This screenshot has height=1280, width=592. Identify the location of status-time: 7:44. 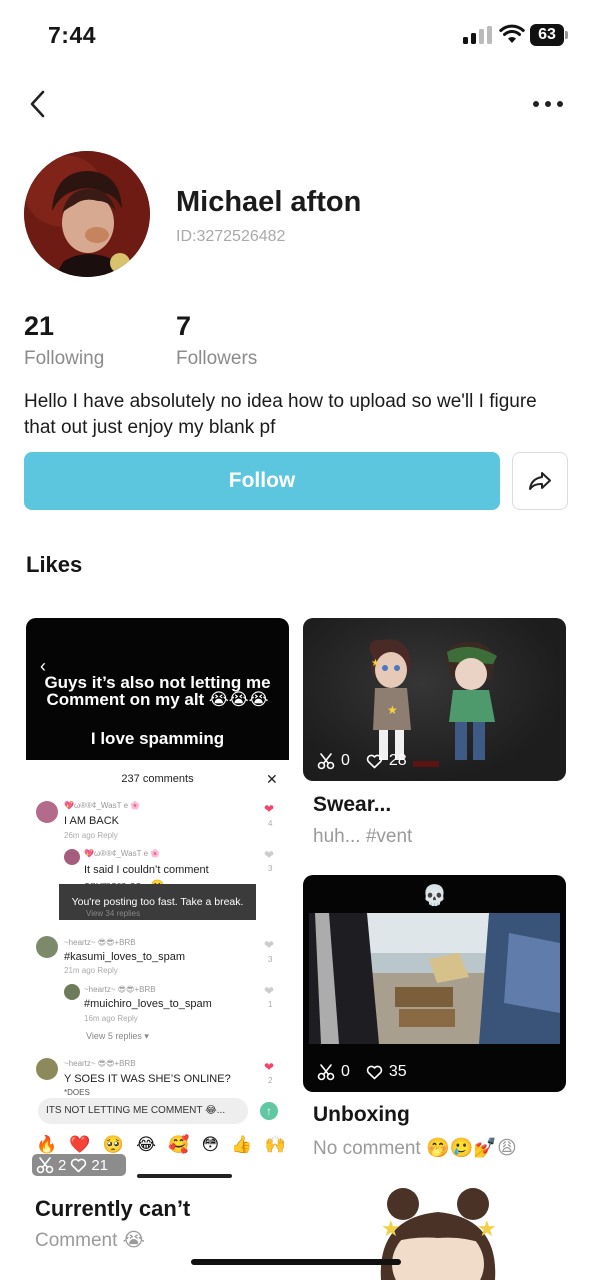
(72, 35).